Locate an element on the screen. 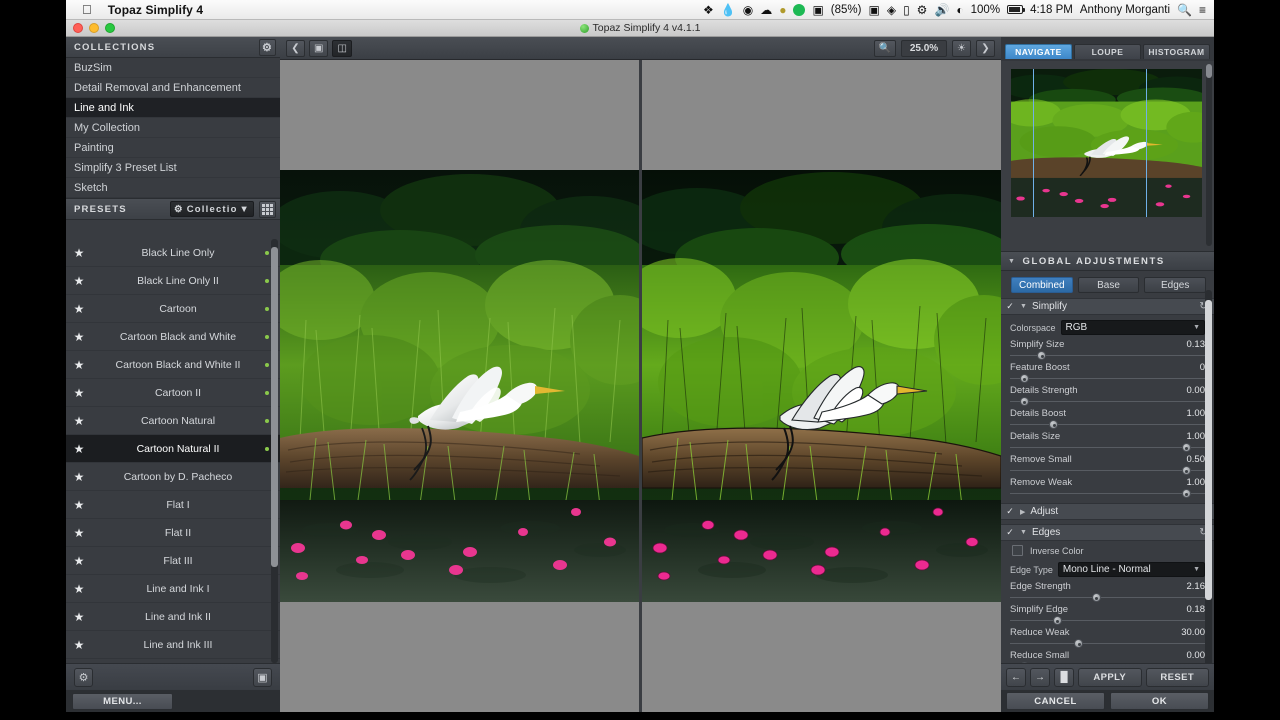 The image size is (1280, 720). chevron-right-icon: ❯ is located at coordinates (985, 48).